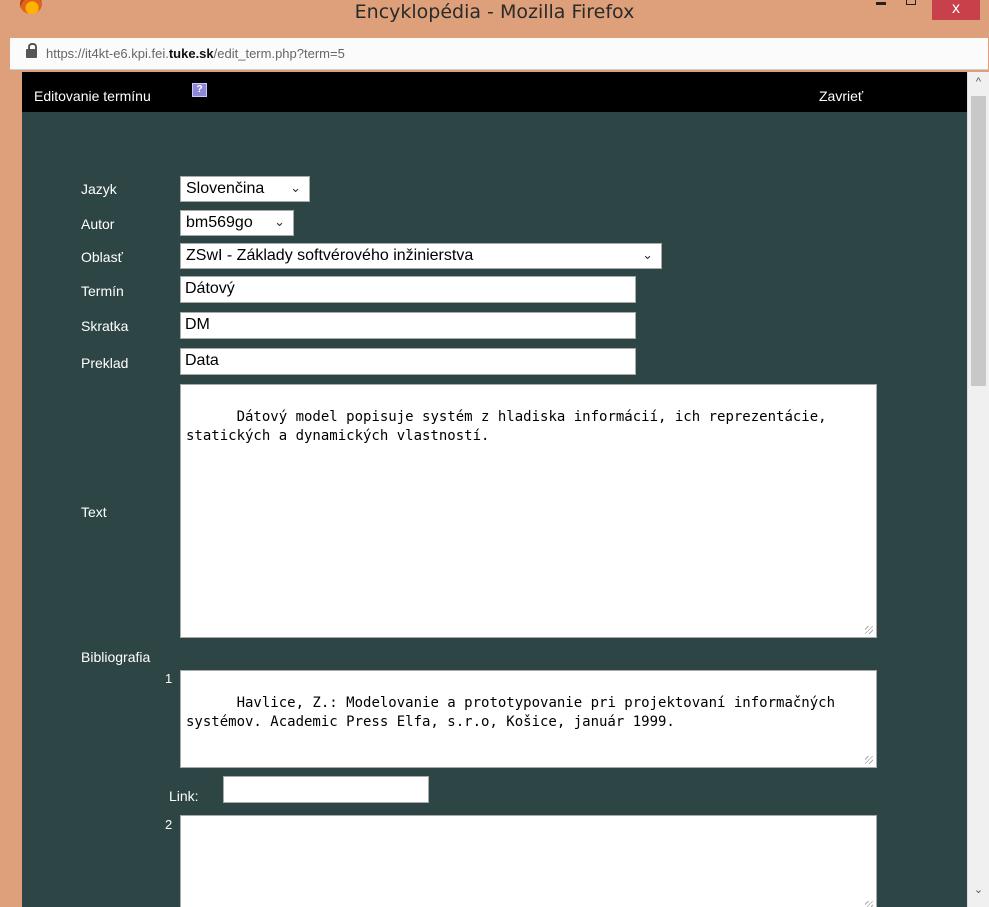 This screenshot has width=989, height=907. I want to click on area-label: Oblasť, so click(102, 257).